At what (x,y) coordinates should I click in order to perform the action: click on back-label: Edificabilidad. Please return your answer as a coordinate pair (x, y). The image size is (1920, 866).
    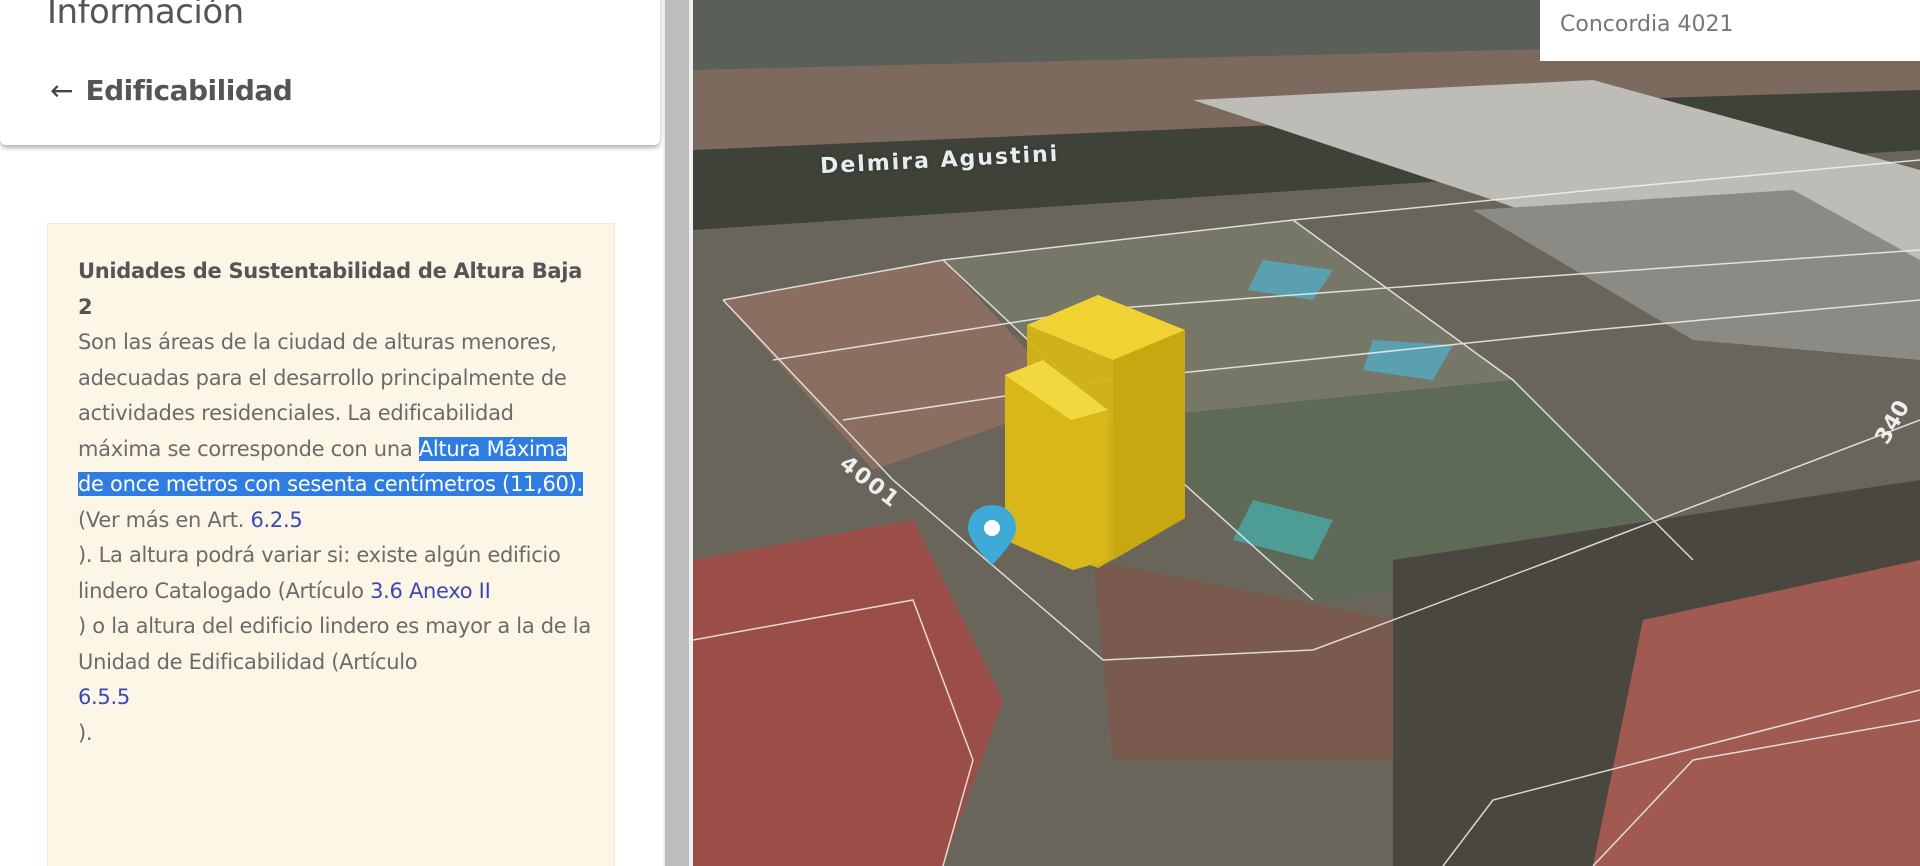
    Looking at the image, I should click on (189, 90).